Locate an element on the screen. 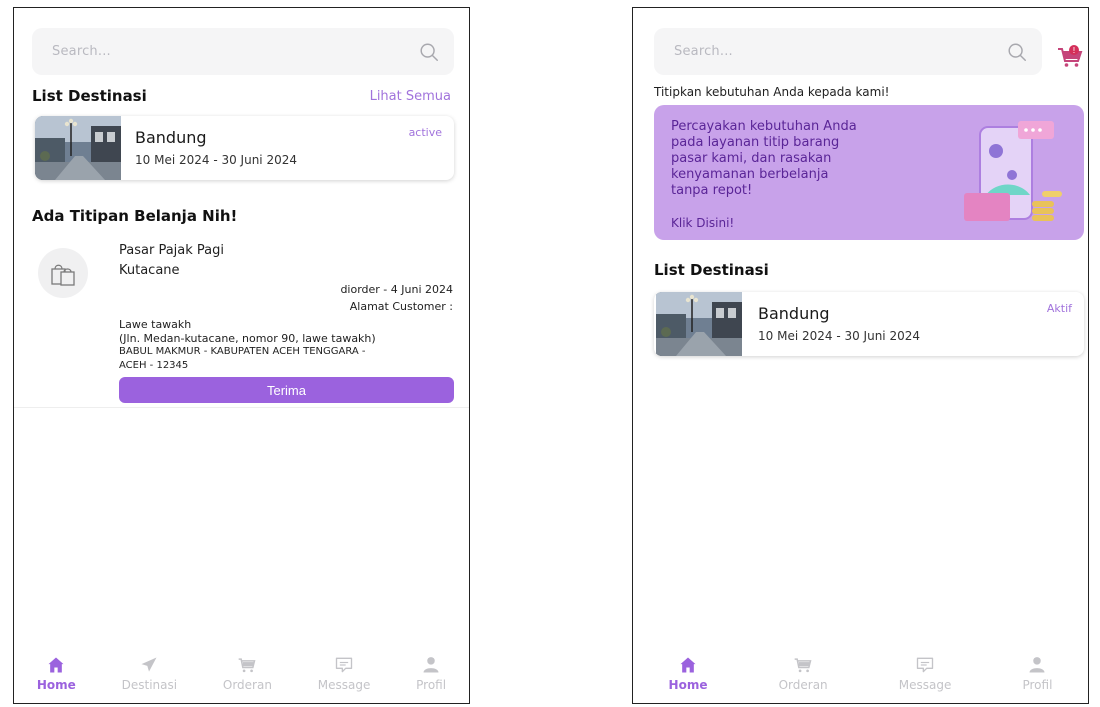  address-line-1: Lawe tawakh is located at coordinates (155, 324).